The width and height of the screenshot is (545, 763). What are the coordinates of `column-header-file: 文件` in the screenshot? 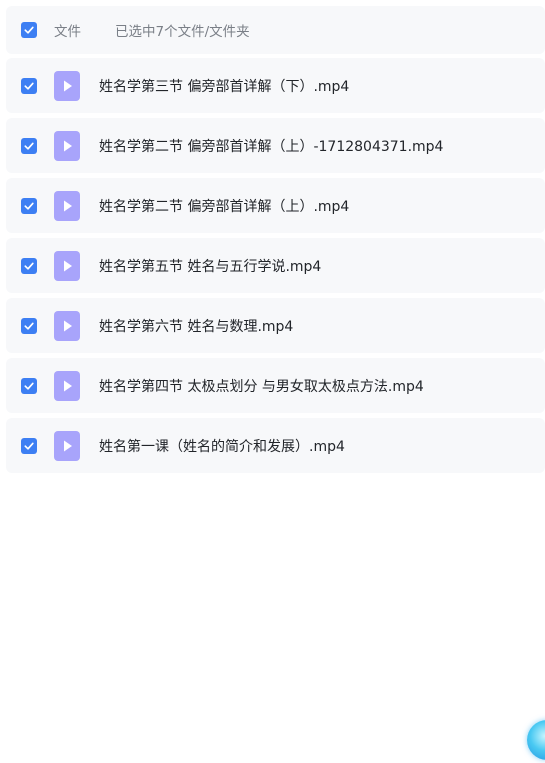 It's located at (67, 32).